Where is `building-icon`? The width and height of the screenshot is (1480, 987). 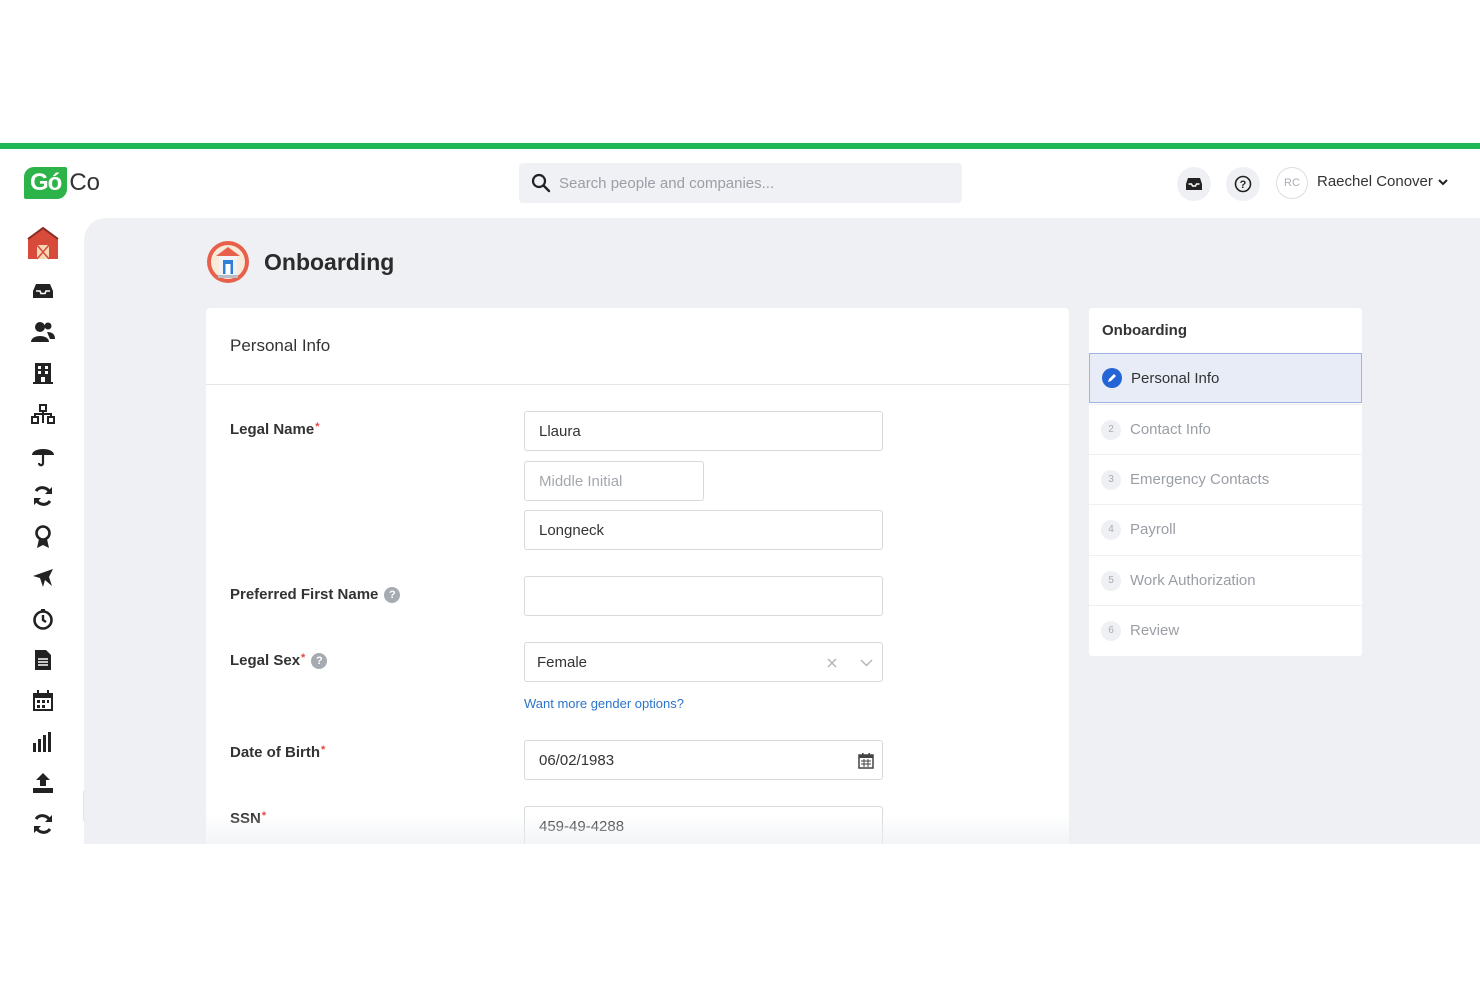 building-icon is located at coordinates (43, 373).